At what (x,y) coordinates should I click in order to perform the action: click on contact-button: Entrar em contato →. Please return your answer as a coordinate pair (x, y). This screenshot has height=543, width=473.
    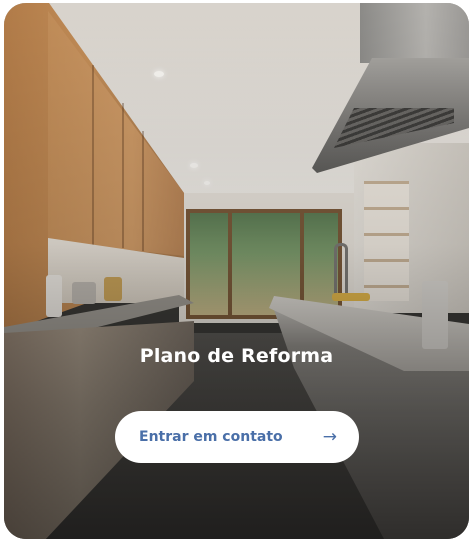
    Looking at the image, I should click on (237, 437).